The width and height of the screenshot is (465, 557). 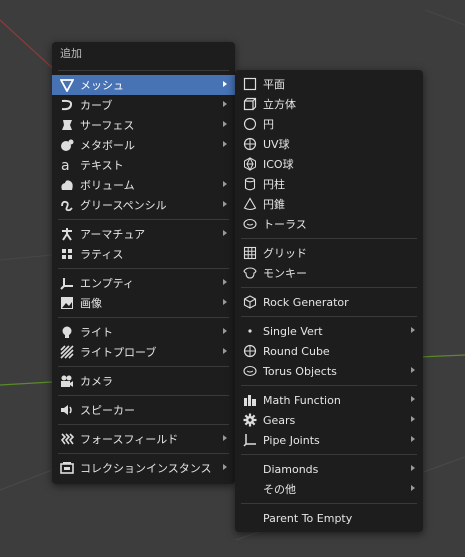 What do you see at coordinates (329, 104) in the screenshot?
I see `mesh_menu-item-1: 立方体` at bounding box center [329, 104].